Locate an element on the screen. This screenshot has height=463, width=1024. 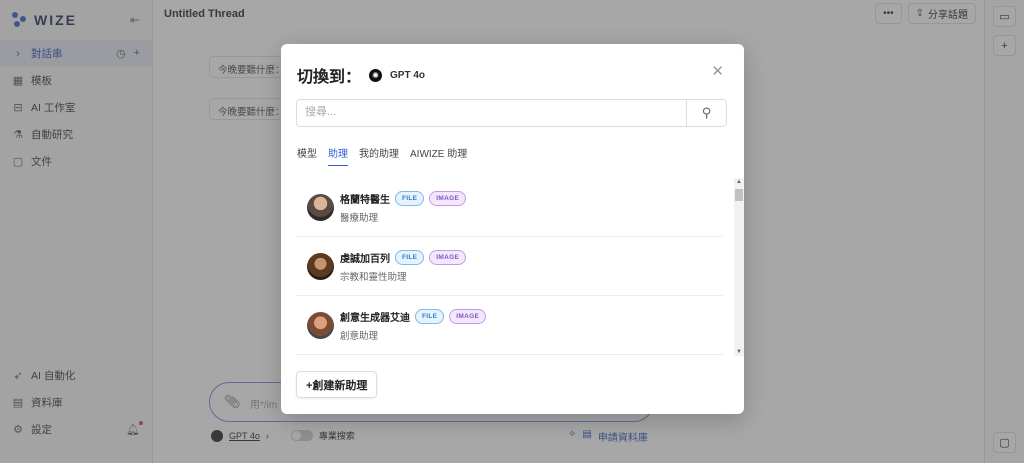
scrollbar-thumb is located at coordinates (739, 195).